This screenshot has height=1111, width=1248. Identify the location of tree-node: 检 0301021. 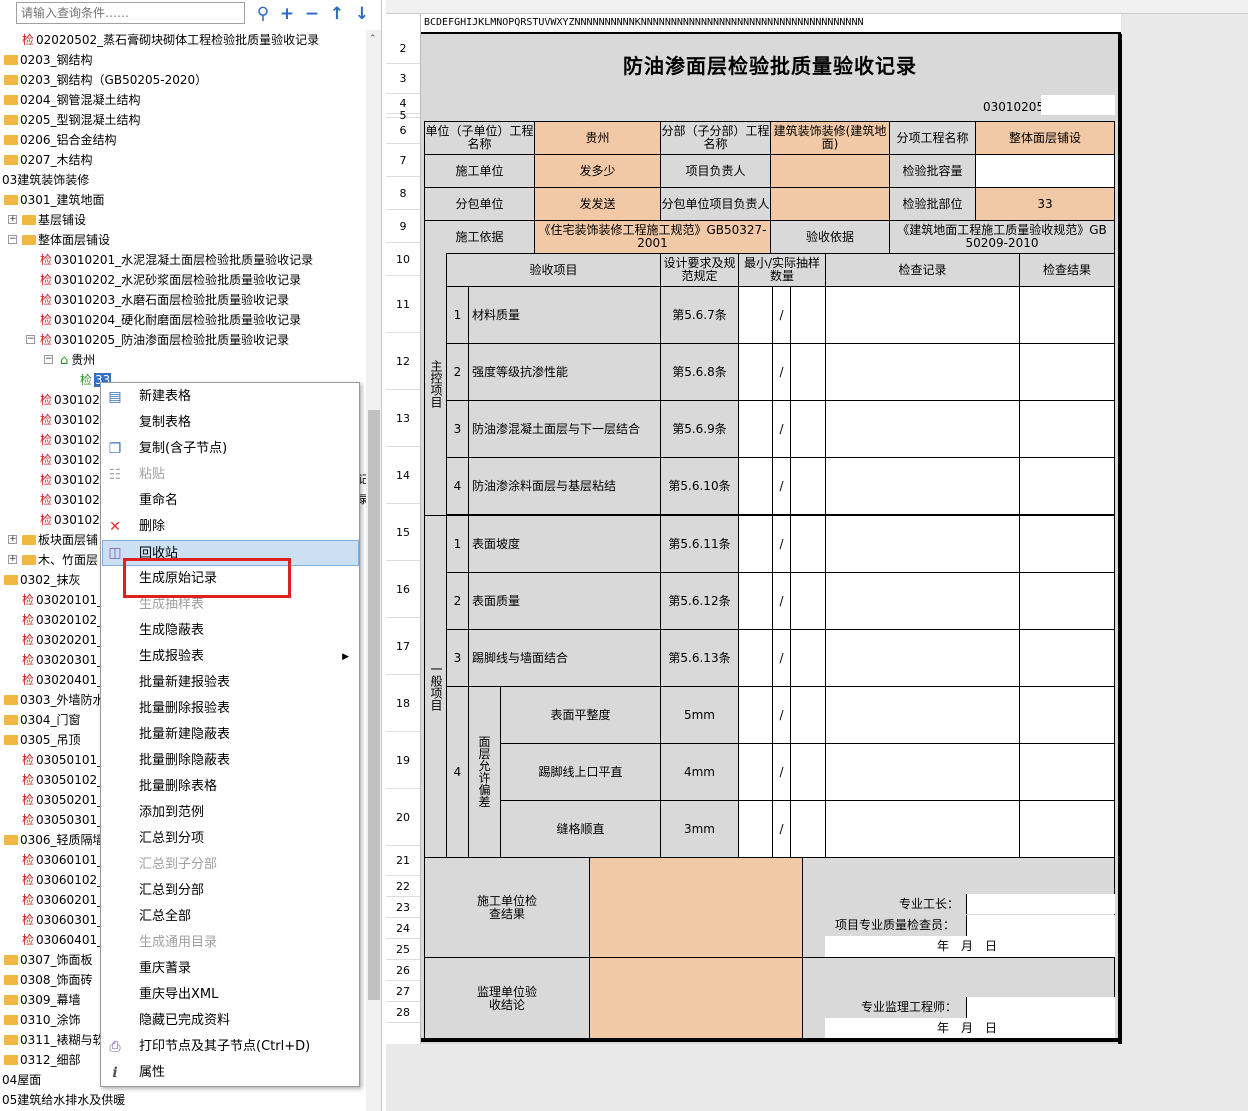
(73, 480).